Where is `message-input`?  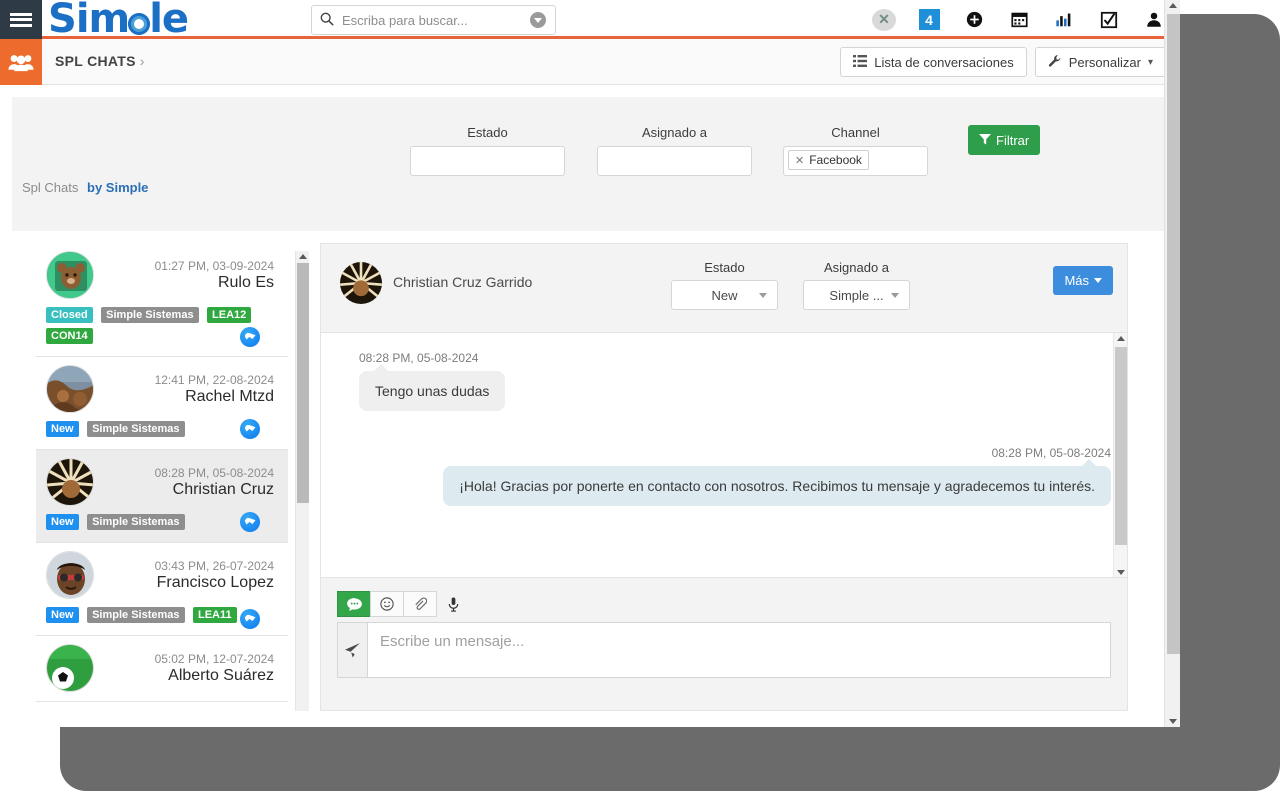 message-input is located at coordinates (739, 650).